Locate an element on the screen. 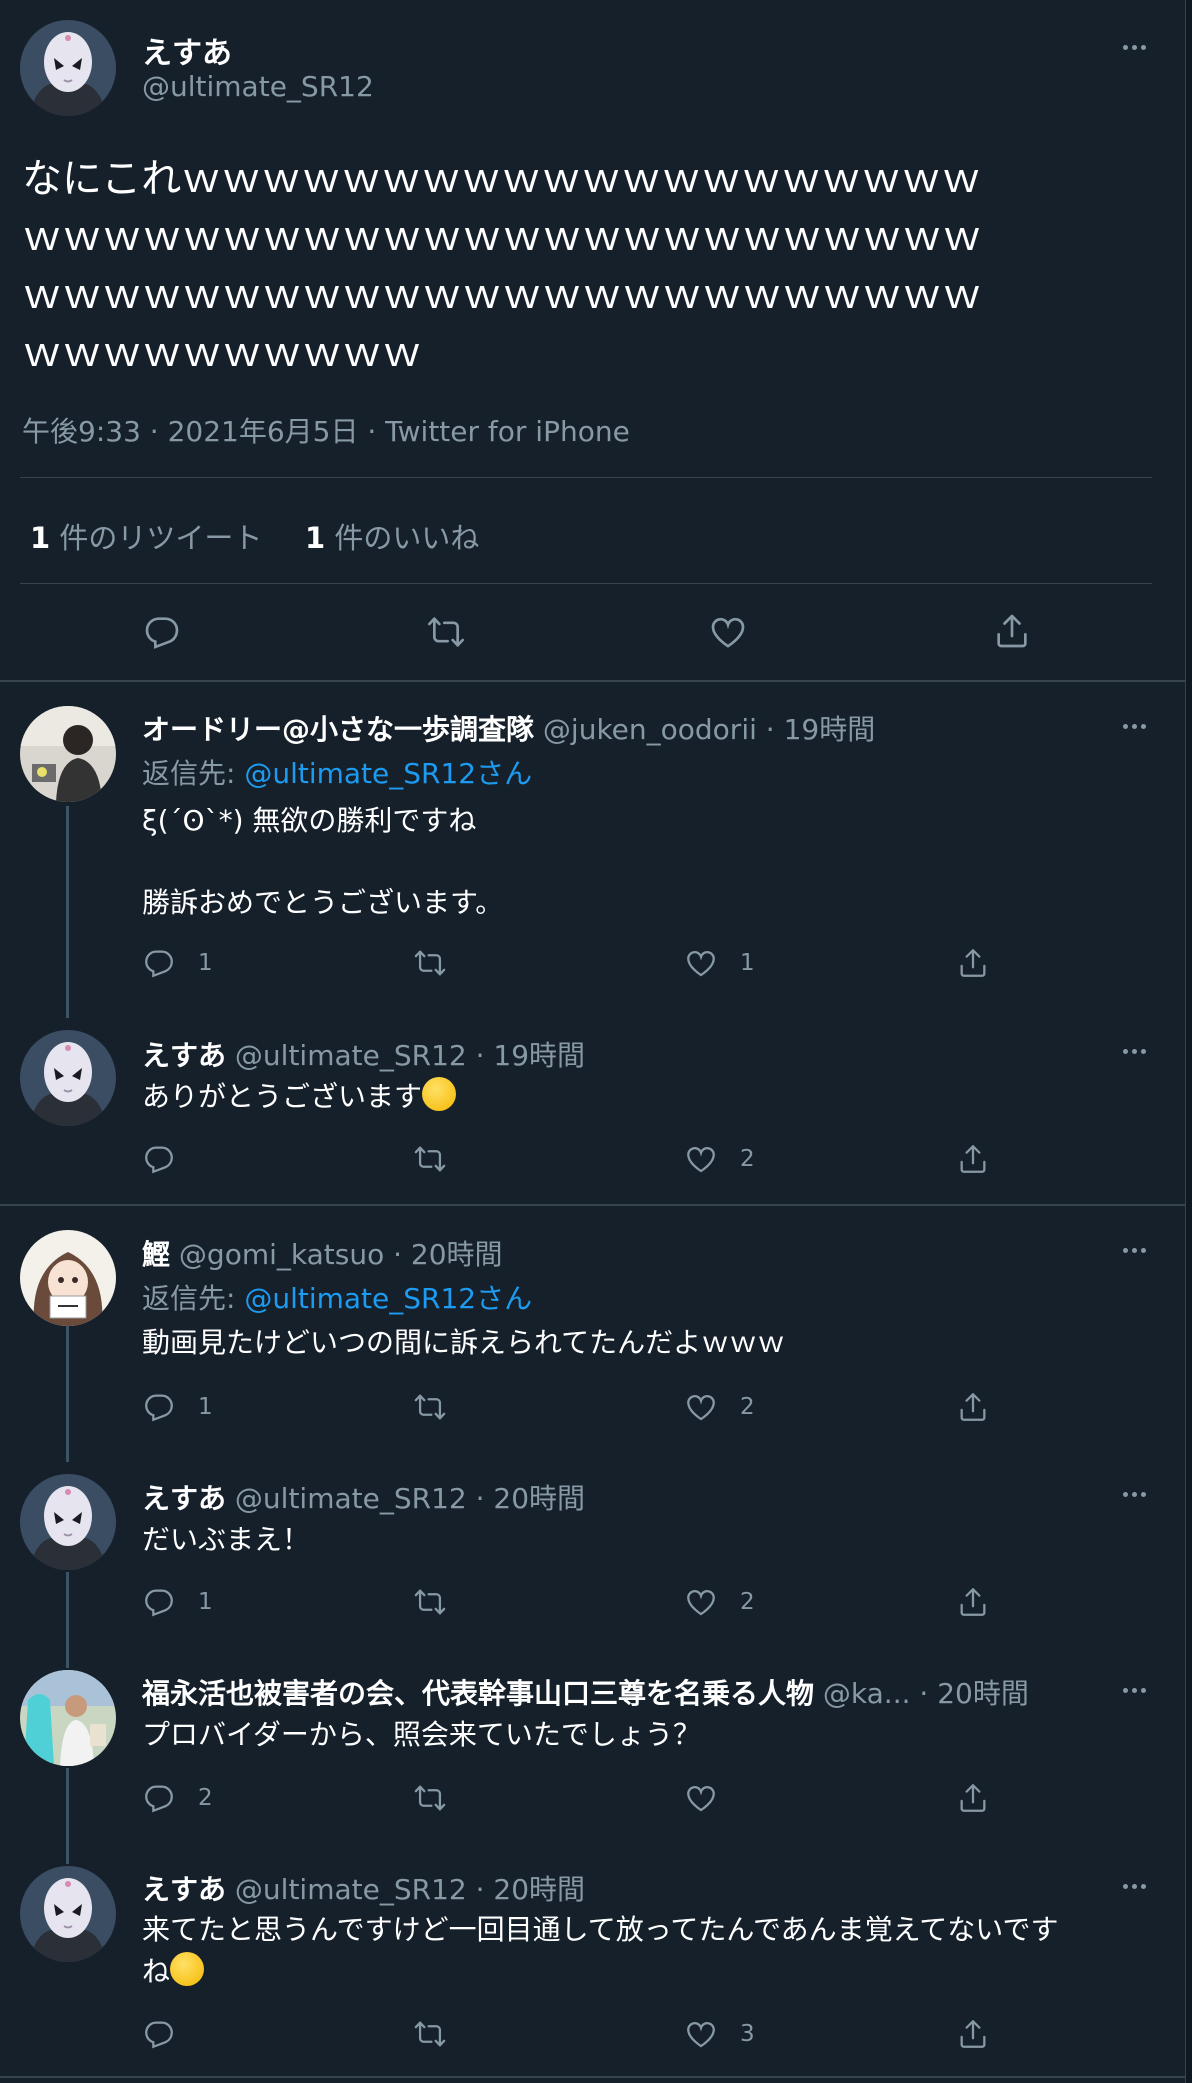 This screenshot has width=1192, height=2083. reply-header: 鰹 @gomi_katsuo · 20時間 is located at coordinates (322, 1254).